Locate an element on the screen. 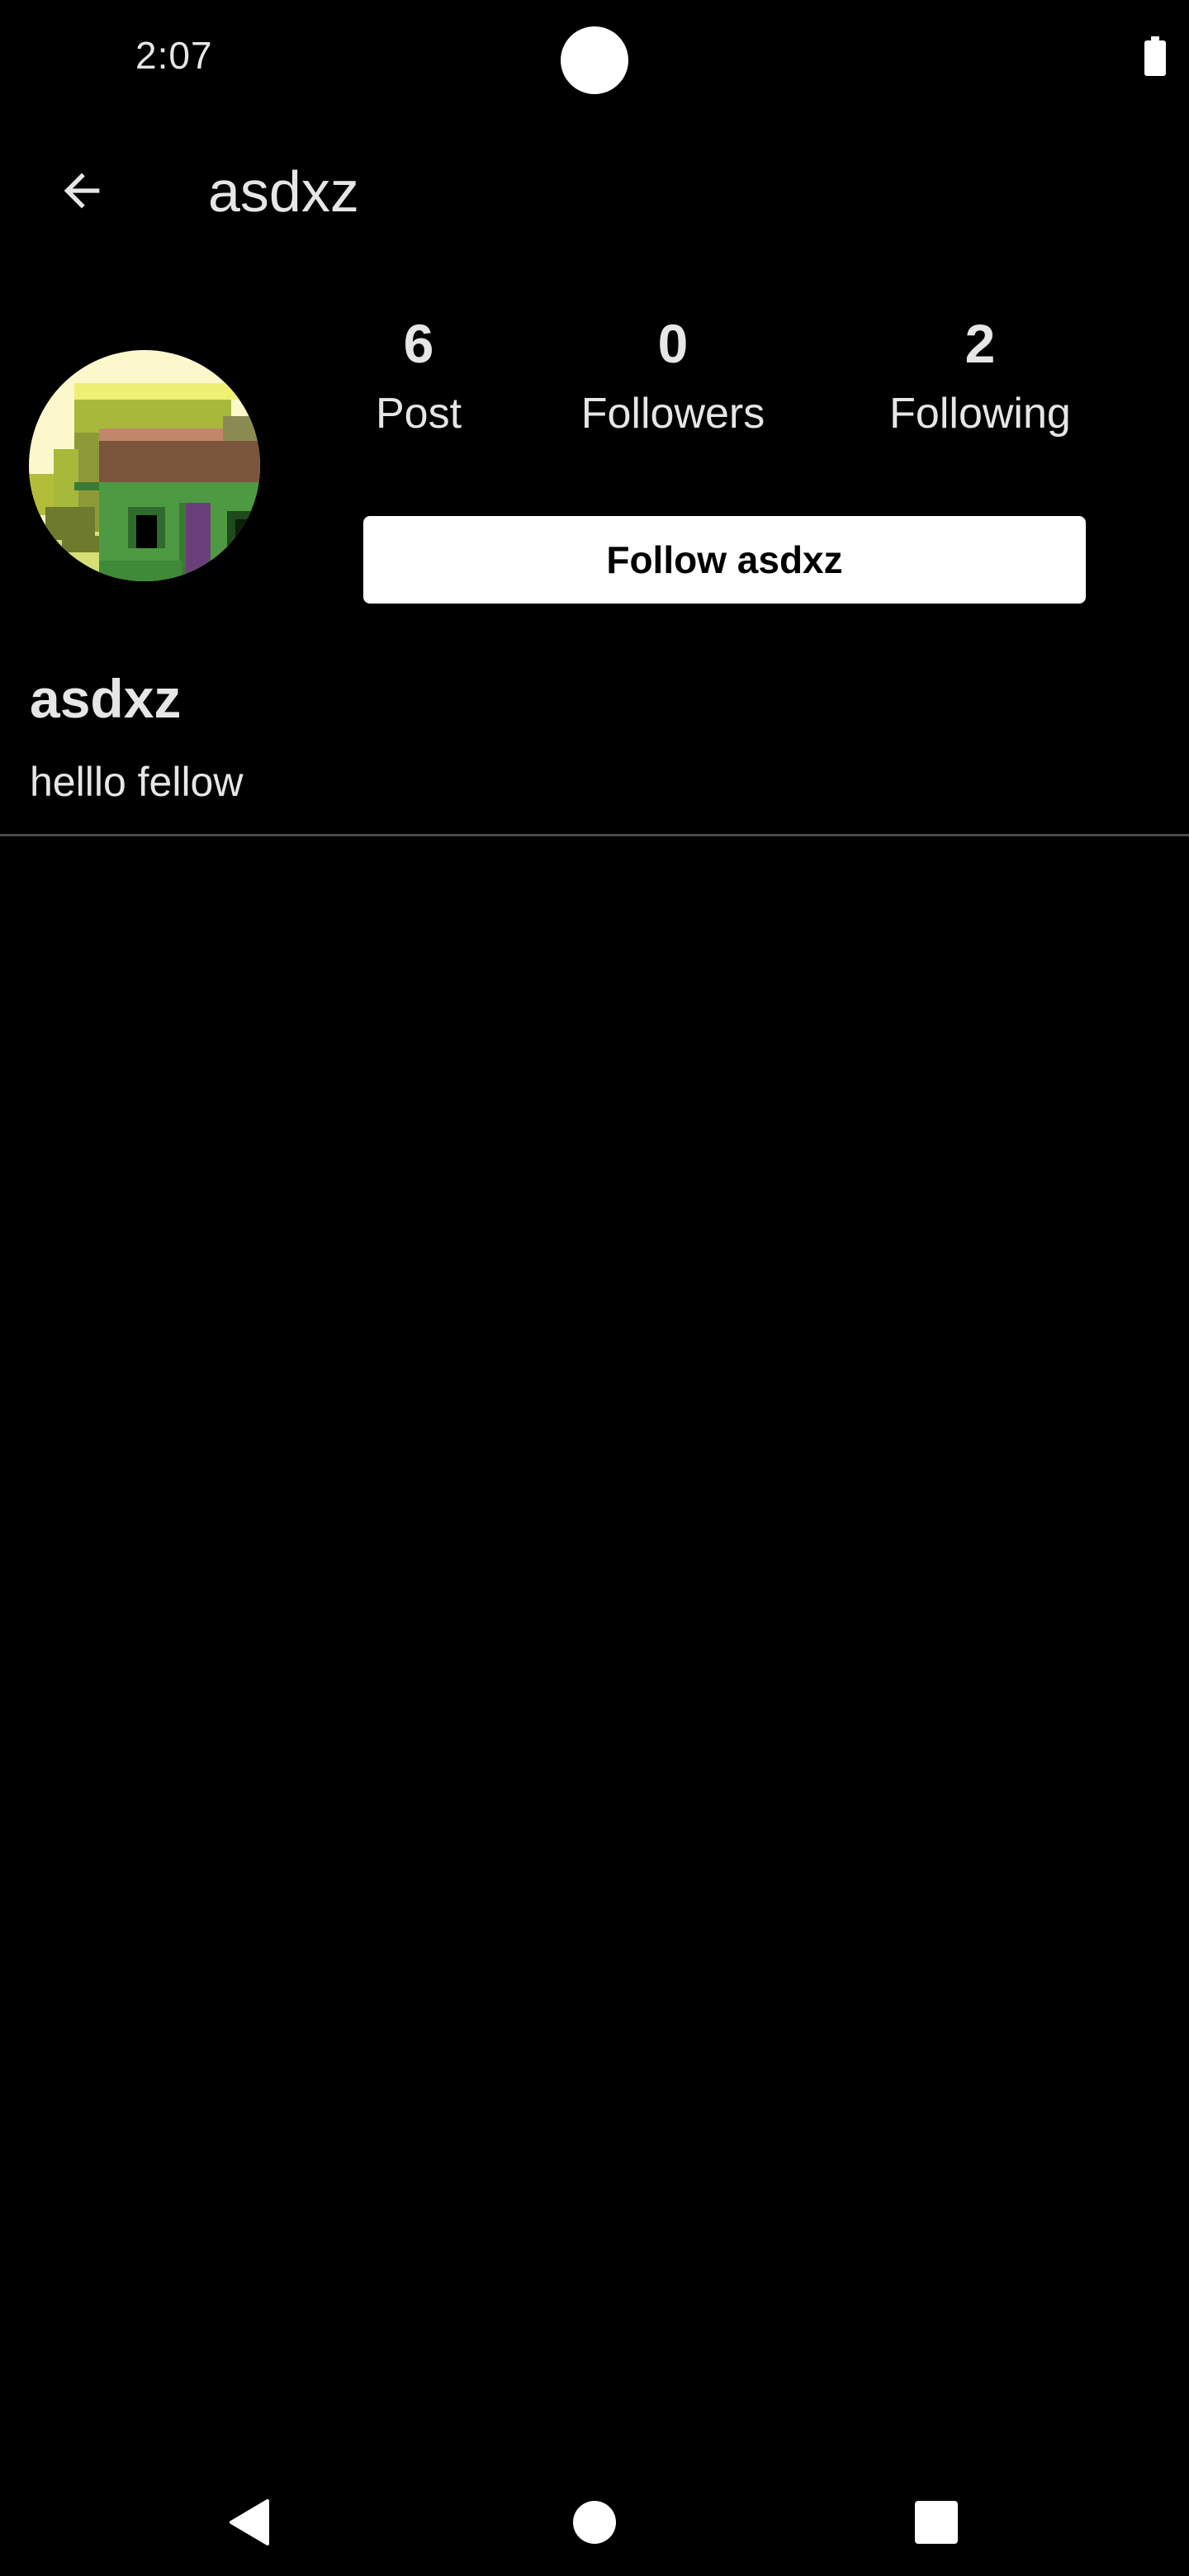 The height and width of the screenshot is (2576, 1189). camera-cutout is located at coordinates (594, 60).